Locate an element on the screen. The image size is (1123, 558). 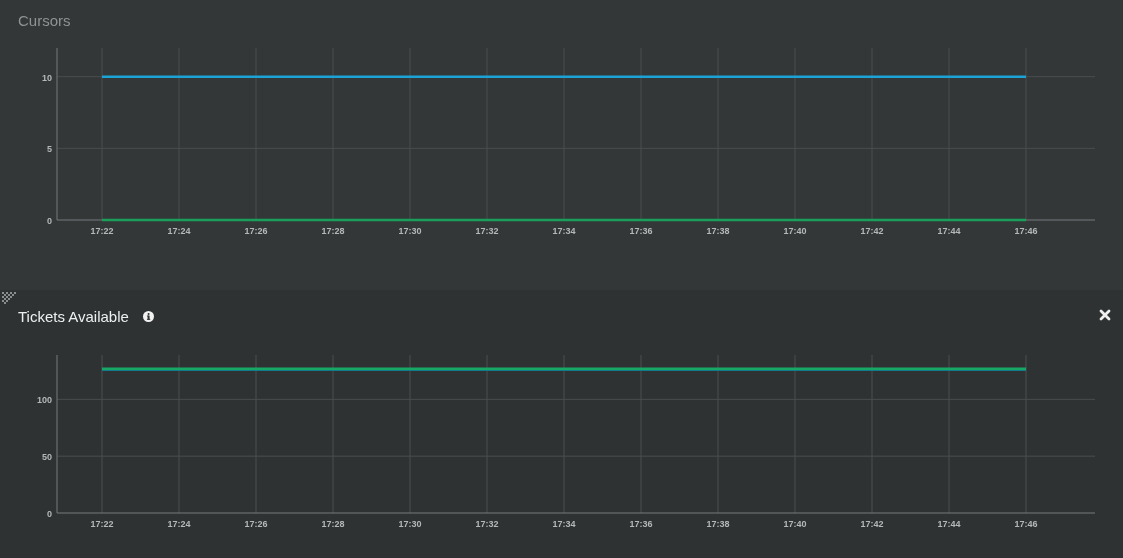
panel-title: Cursors is located at coordinates (44, 20).